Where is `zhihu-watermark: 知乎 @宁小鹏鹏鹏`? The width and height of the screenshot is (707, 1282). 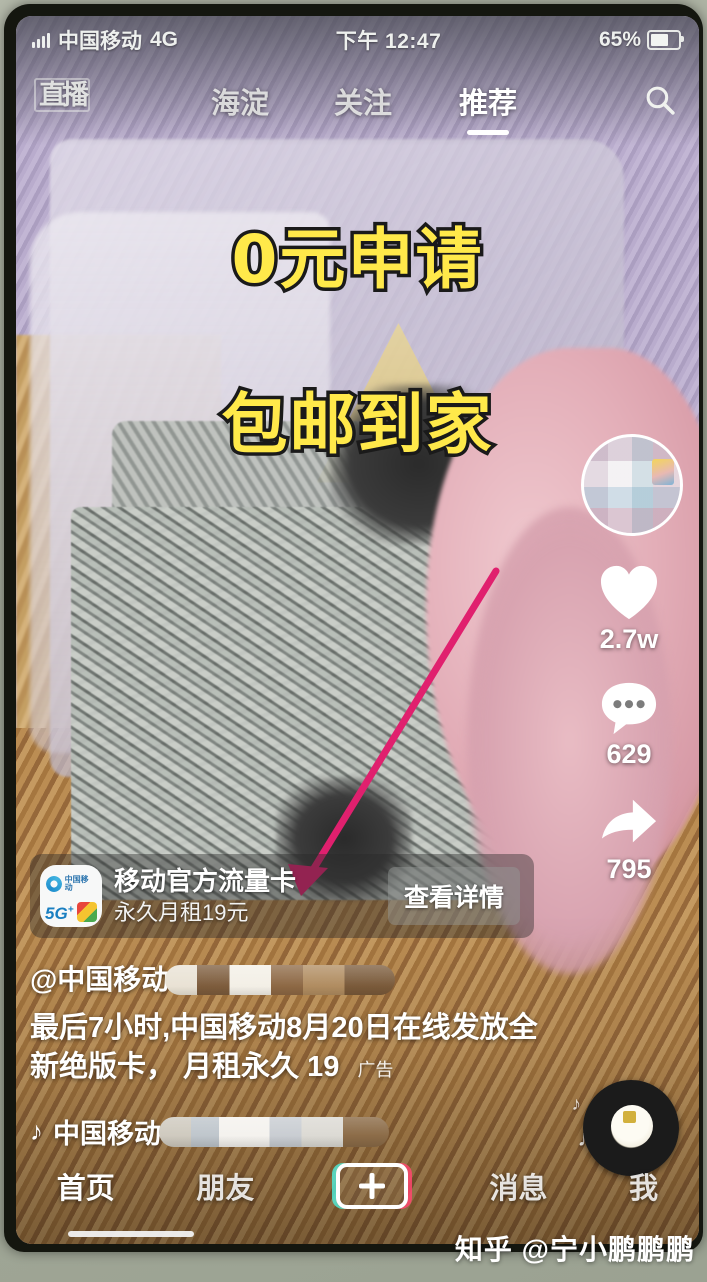 zhihu-watermark: 知乎 @宁小鹏鹏鹏 is located at coordinates (574, 1249).